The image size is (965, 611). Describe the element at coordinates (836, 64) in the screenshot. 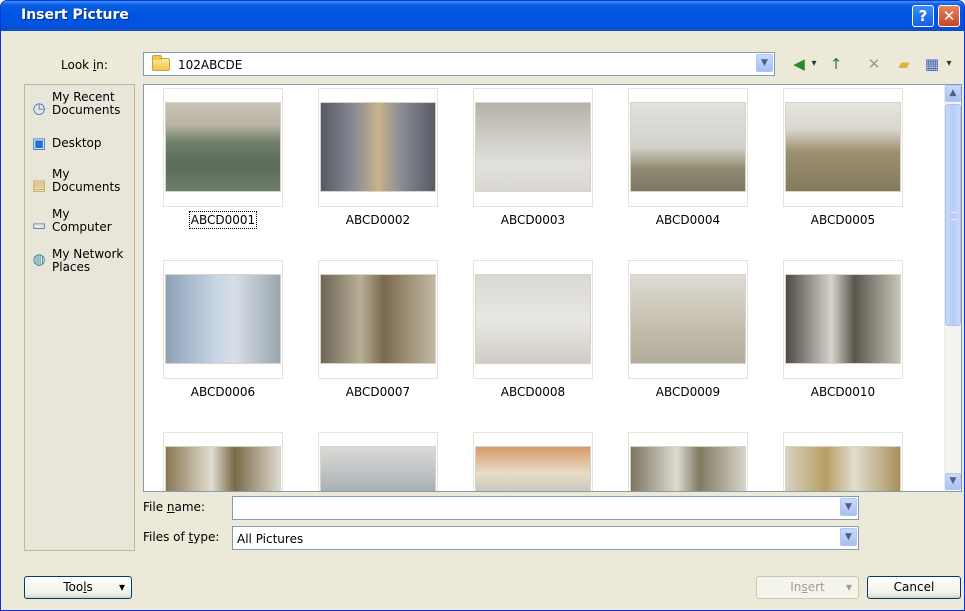

I see `up-one-level-icon: ↑` at that location.